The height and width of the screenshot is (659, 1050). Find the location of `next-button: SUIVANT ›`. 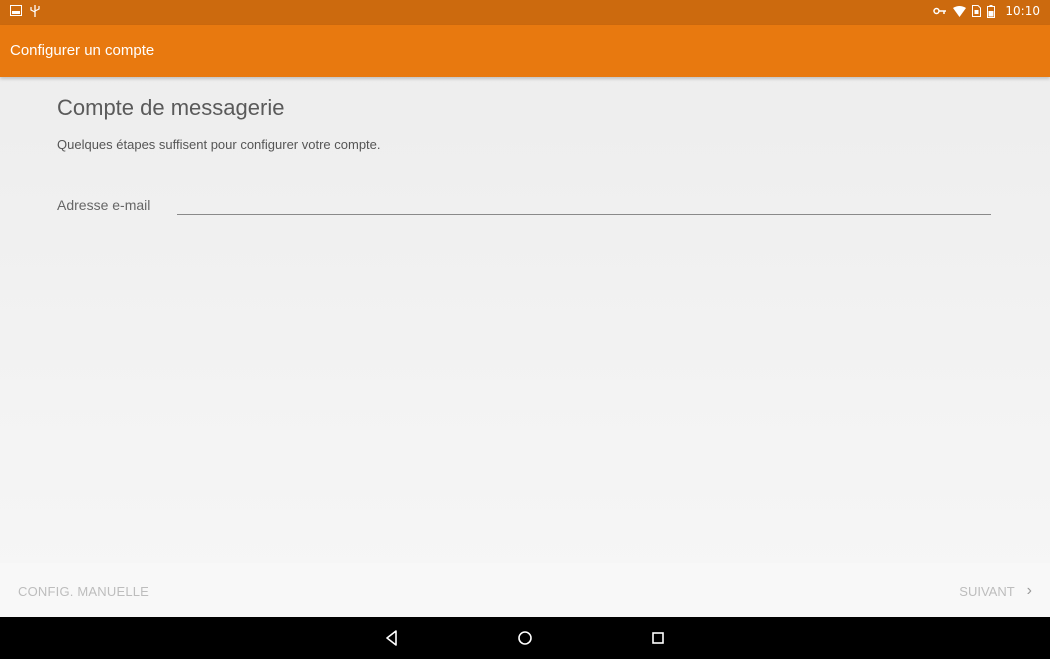

next-button: SUIVANT › is located at coordinates (995, 591).